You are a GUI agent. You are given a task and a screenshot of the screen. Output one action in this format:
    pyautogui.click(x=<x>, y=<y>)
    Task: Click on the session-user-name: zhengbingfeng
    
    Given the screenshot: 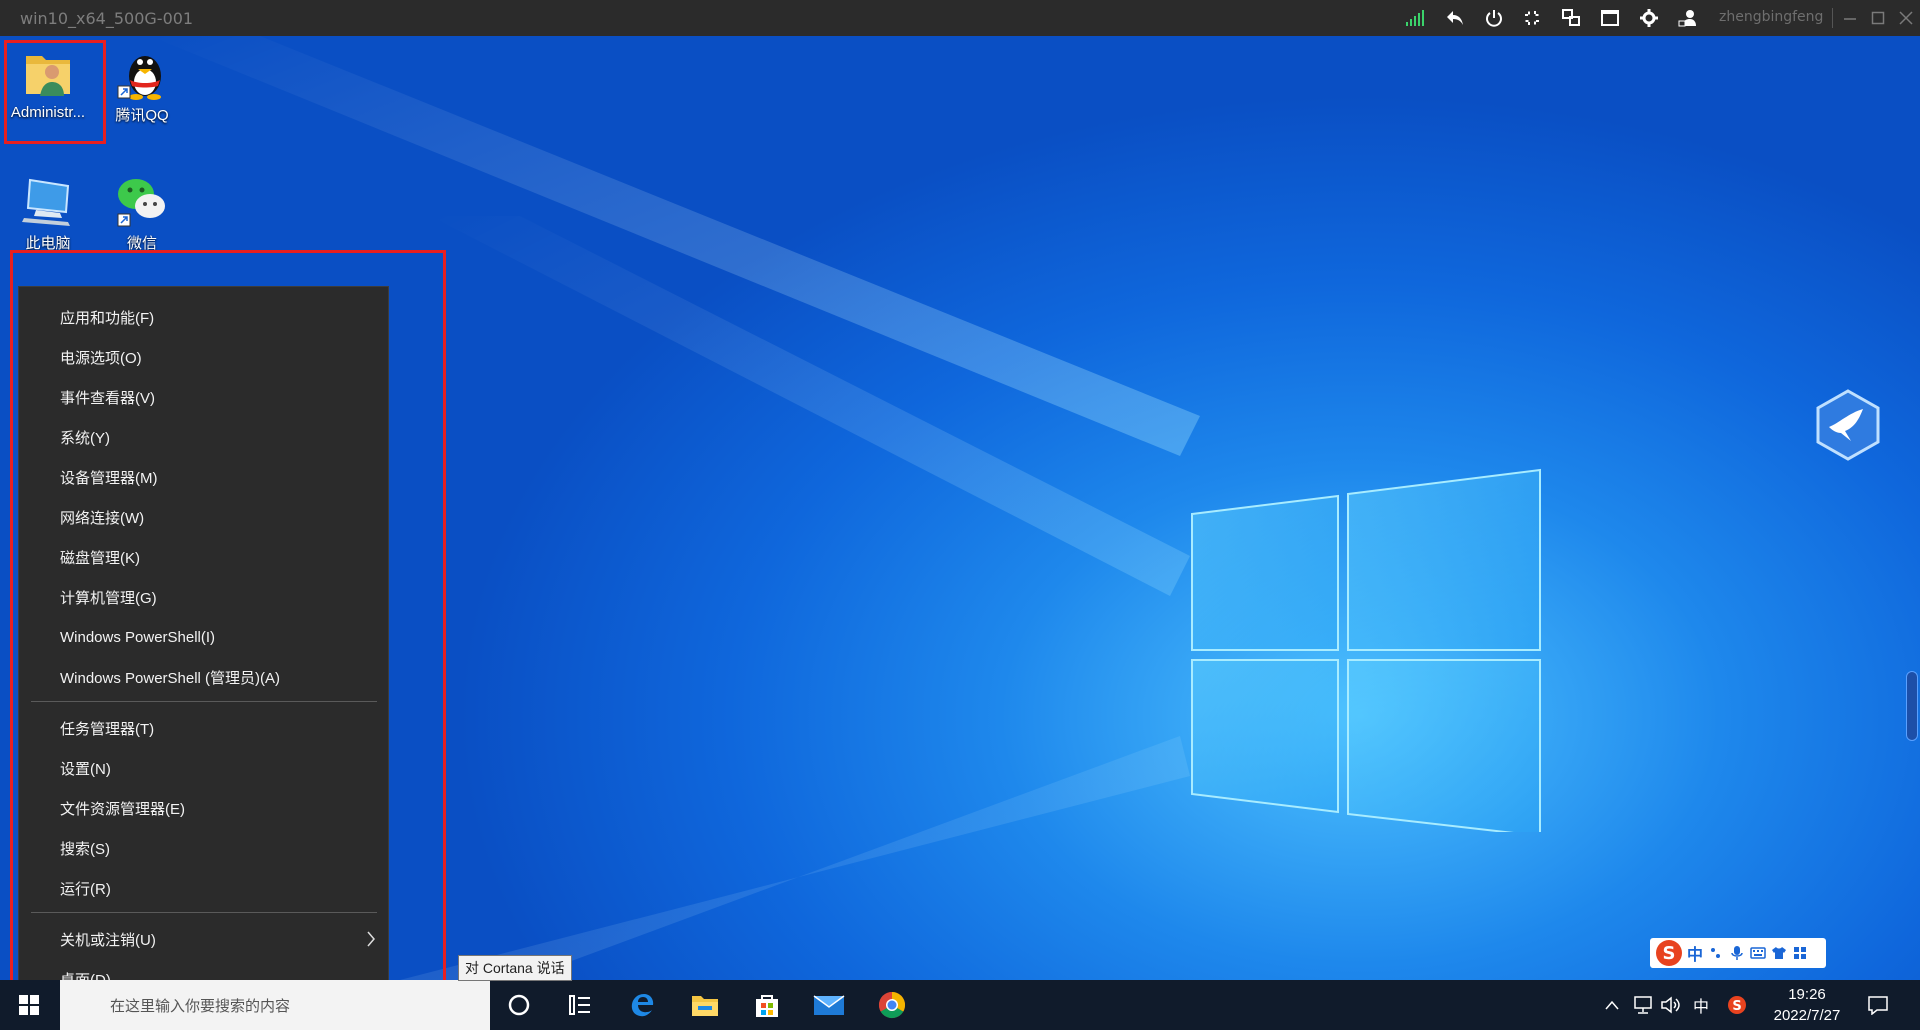 What is the action you would take?
    pyautogui.click(x=1771, y=17)
    